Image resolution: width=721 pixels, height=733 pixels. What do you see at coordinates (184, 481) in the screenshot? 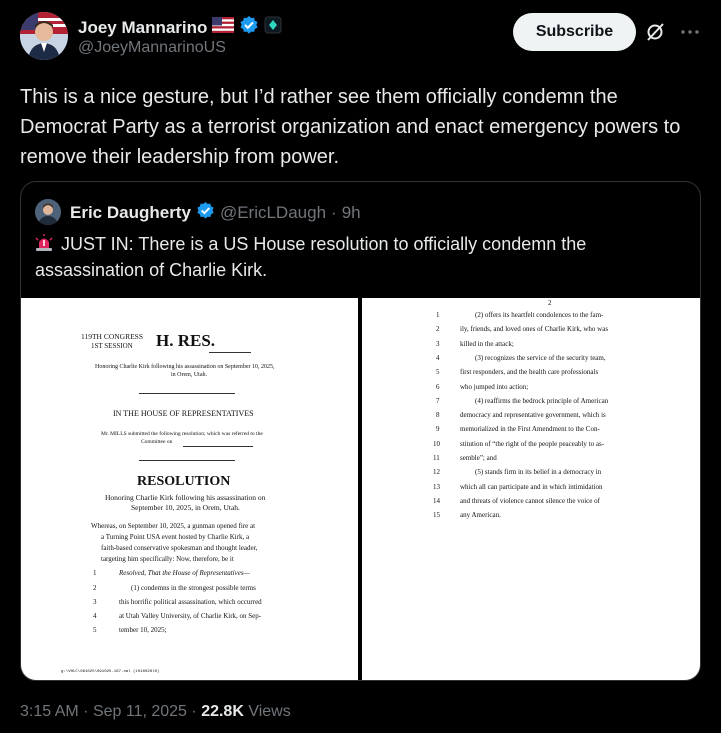
I see `resolution-heading: RESOLUTION` at bounding box center [184, 481].